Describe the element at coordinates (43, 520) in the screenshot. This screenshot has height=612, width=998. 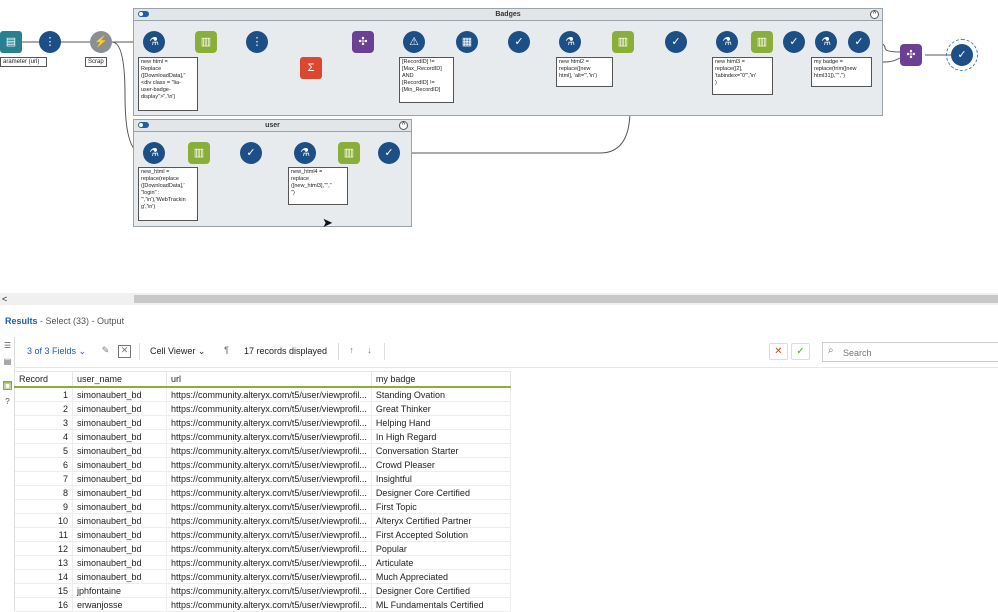
I see `record-cell: 10` at that location.